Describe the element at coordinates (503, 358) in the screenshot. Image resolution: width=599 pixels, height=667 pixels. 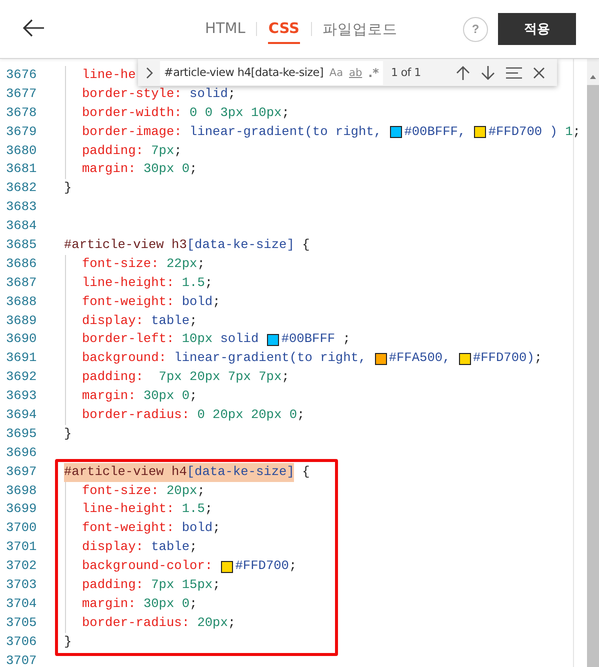
I see `property-value: #FFD700)` at that location.